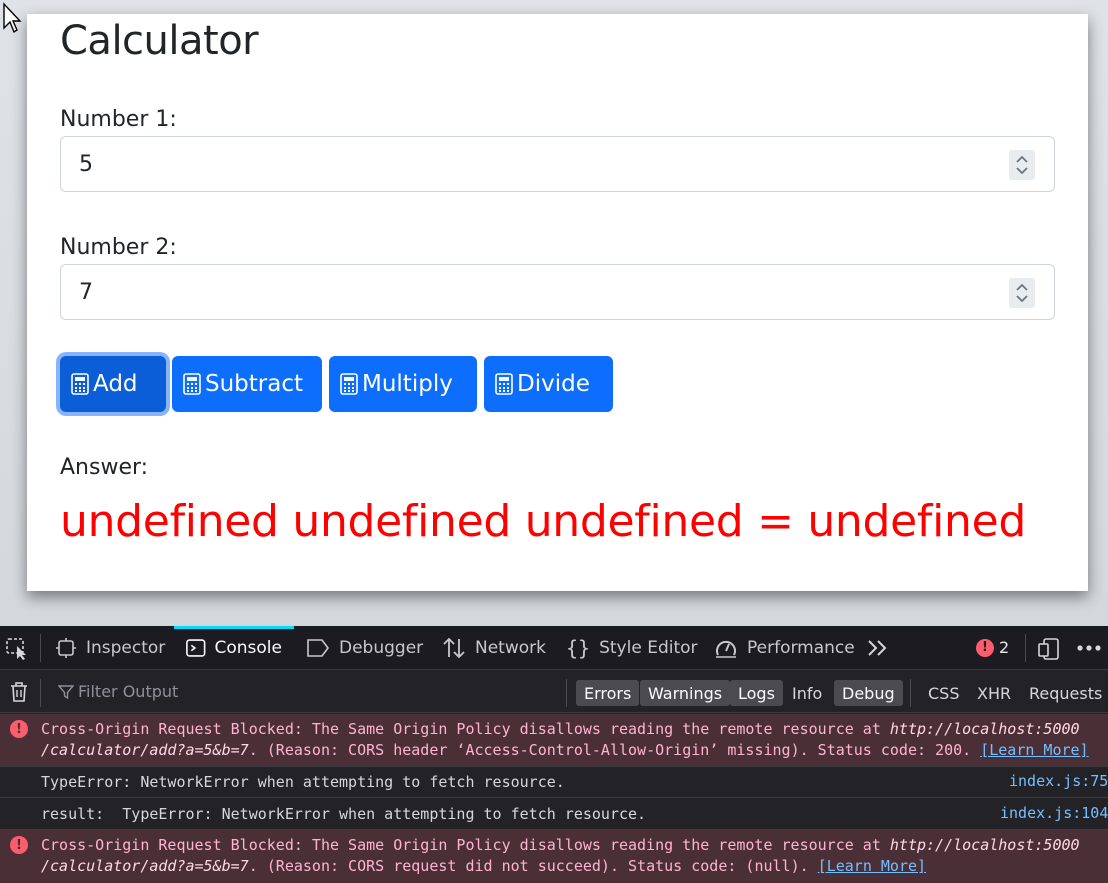 Image resolution: width=1108 pixels, height=883 pixels. What do you see at coordinates (1054, 813) in the screenshot?
I see `source-location-link: index.js:104` at bounding box center [1054, 813].